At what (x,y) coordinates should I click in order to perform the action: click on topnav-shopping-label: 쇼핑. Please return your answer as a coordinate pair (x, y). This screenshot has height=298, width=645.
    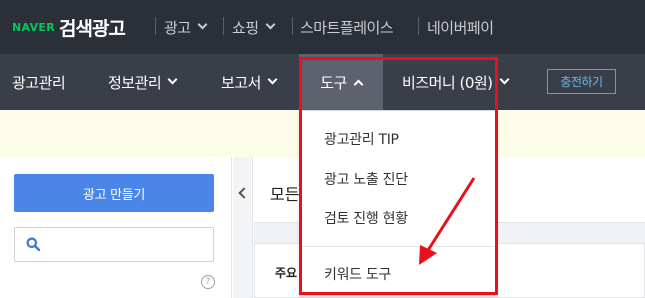
    Looking at the image, I should click on (245, 27).